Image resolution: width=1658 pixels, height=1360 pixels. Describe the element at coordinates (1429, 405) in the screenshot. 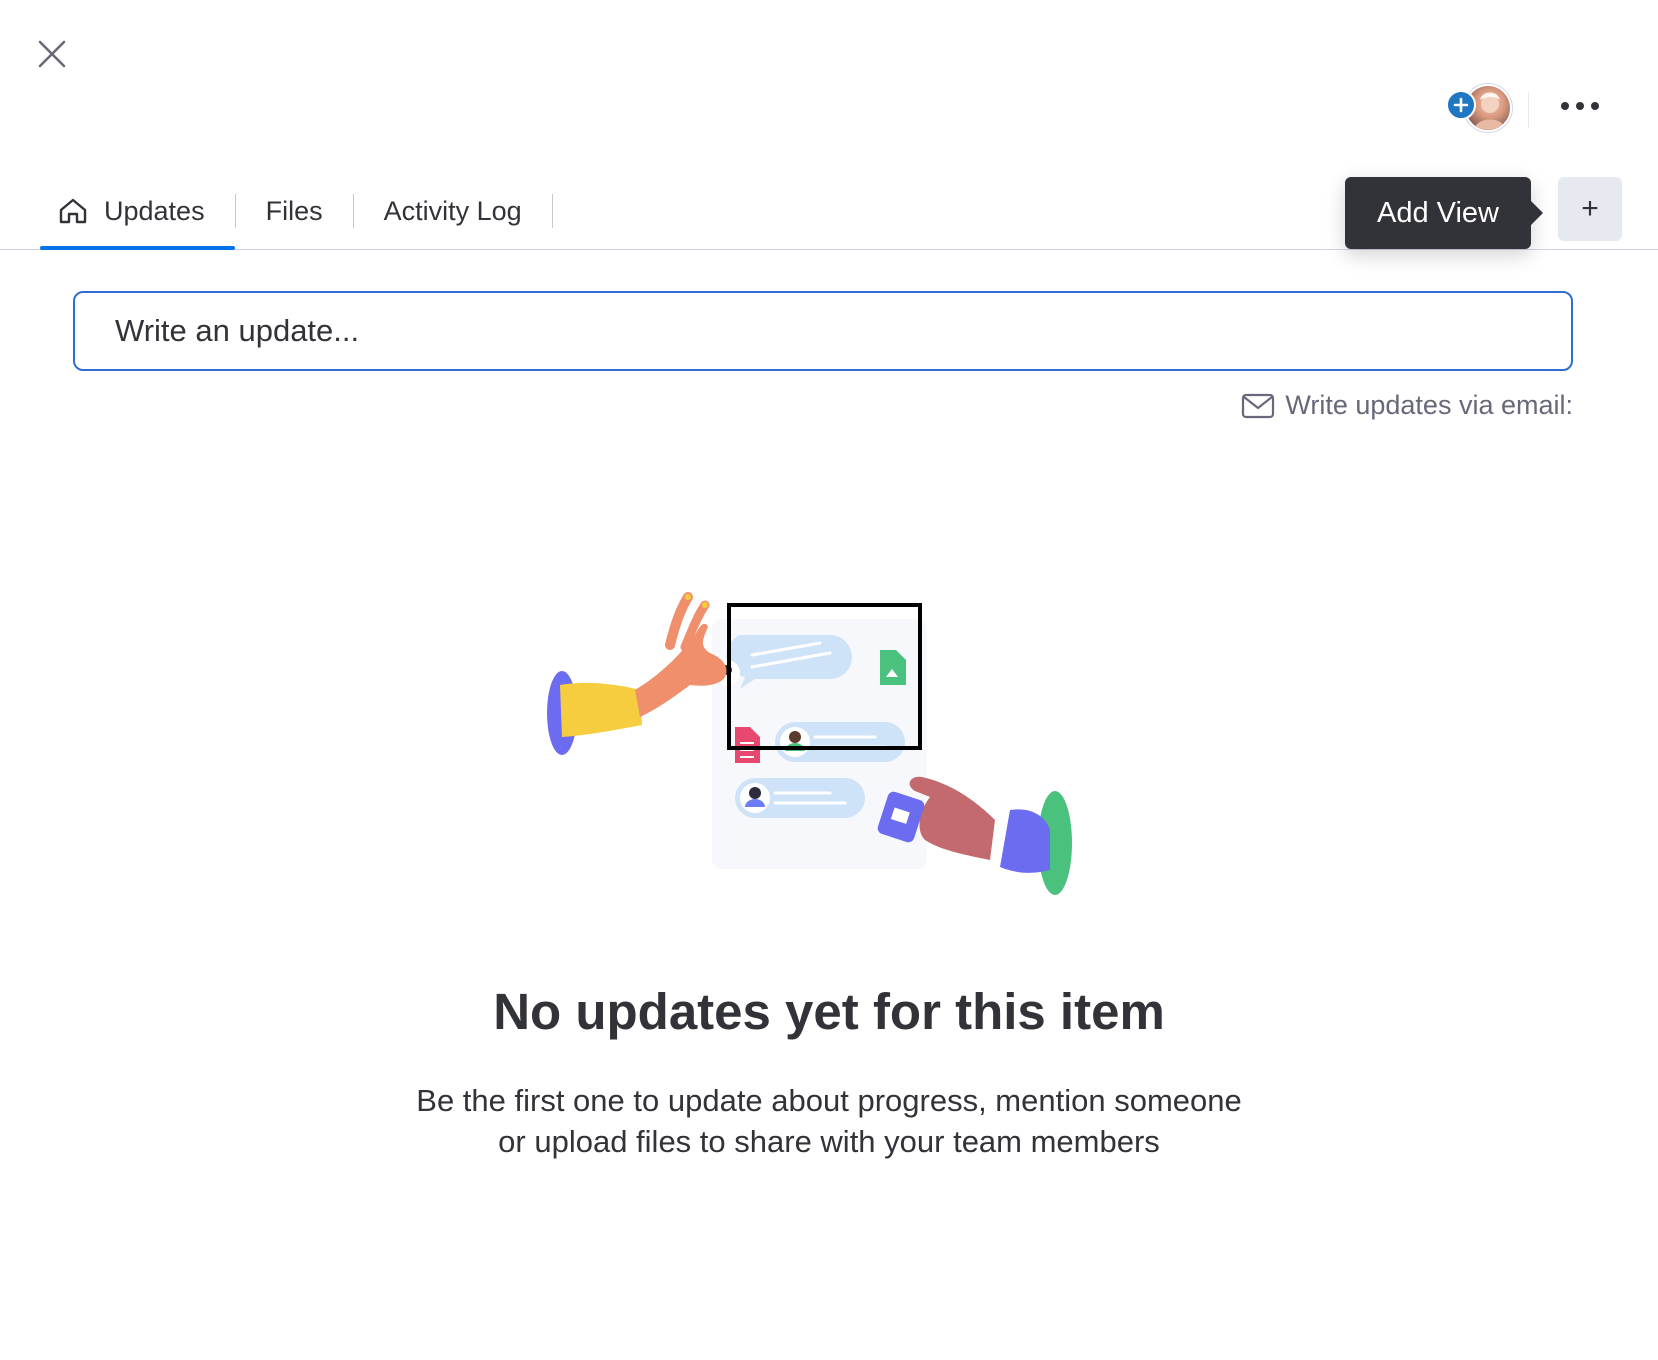

I see `email-link-label: Write updates via email:` at that location.